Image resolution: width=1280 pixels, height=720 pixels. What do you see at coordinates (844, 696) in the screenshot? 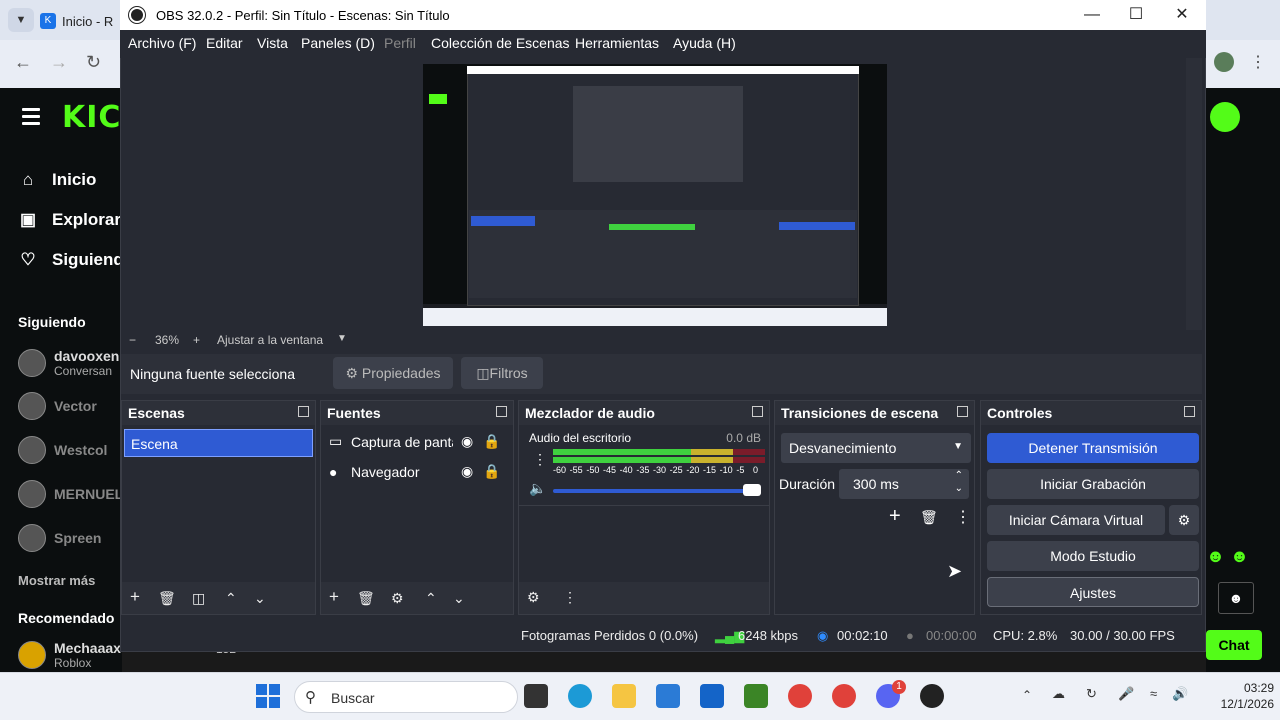
I see `chrome-profile-icon` at bounding box center [844, 696].